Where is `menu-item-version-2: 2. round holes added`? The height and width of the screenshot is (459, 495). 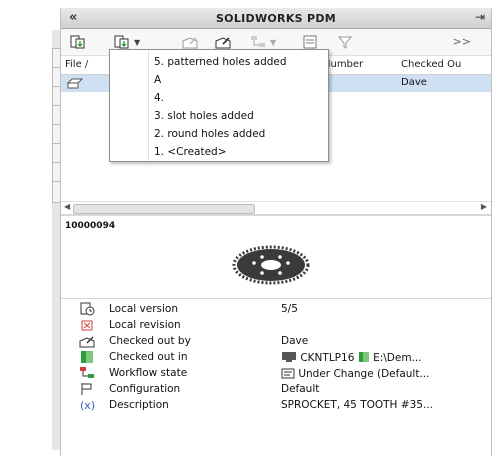
menu-item-version-2: 2. round holes added is located at coordinates (209, 134).